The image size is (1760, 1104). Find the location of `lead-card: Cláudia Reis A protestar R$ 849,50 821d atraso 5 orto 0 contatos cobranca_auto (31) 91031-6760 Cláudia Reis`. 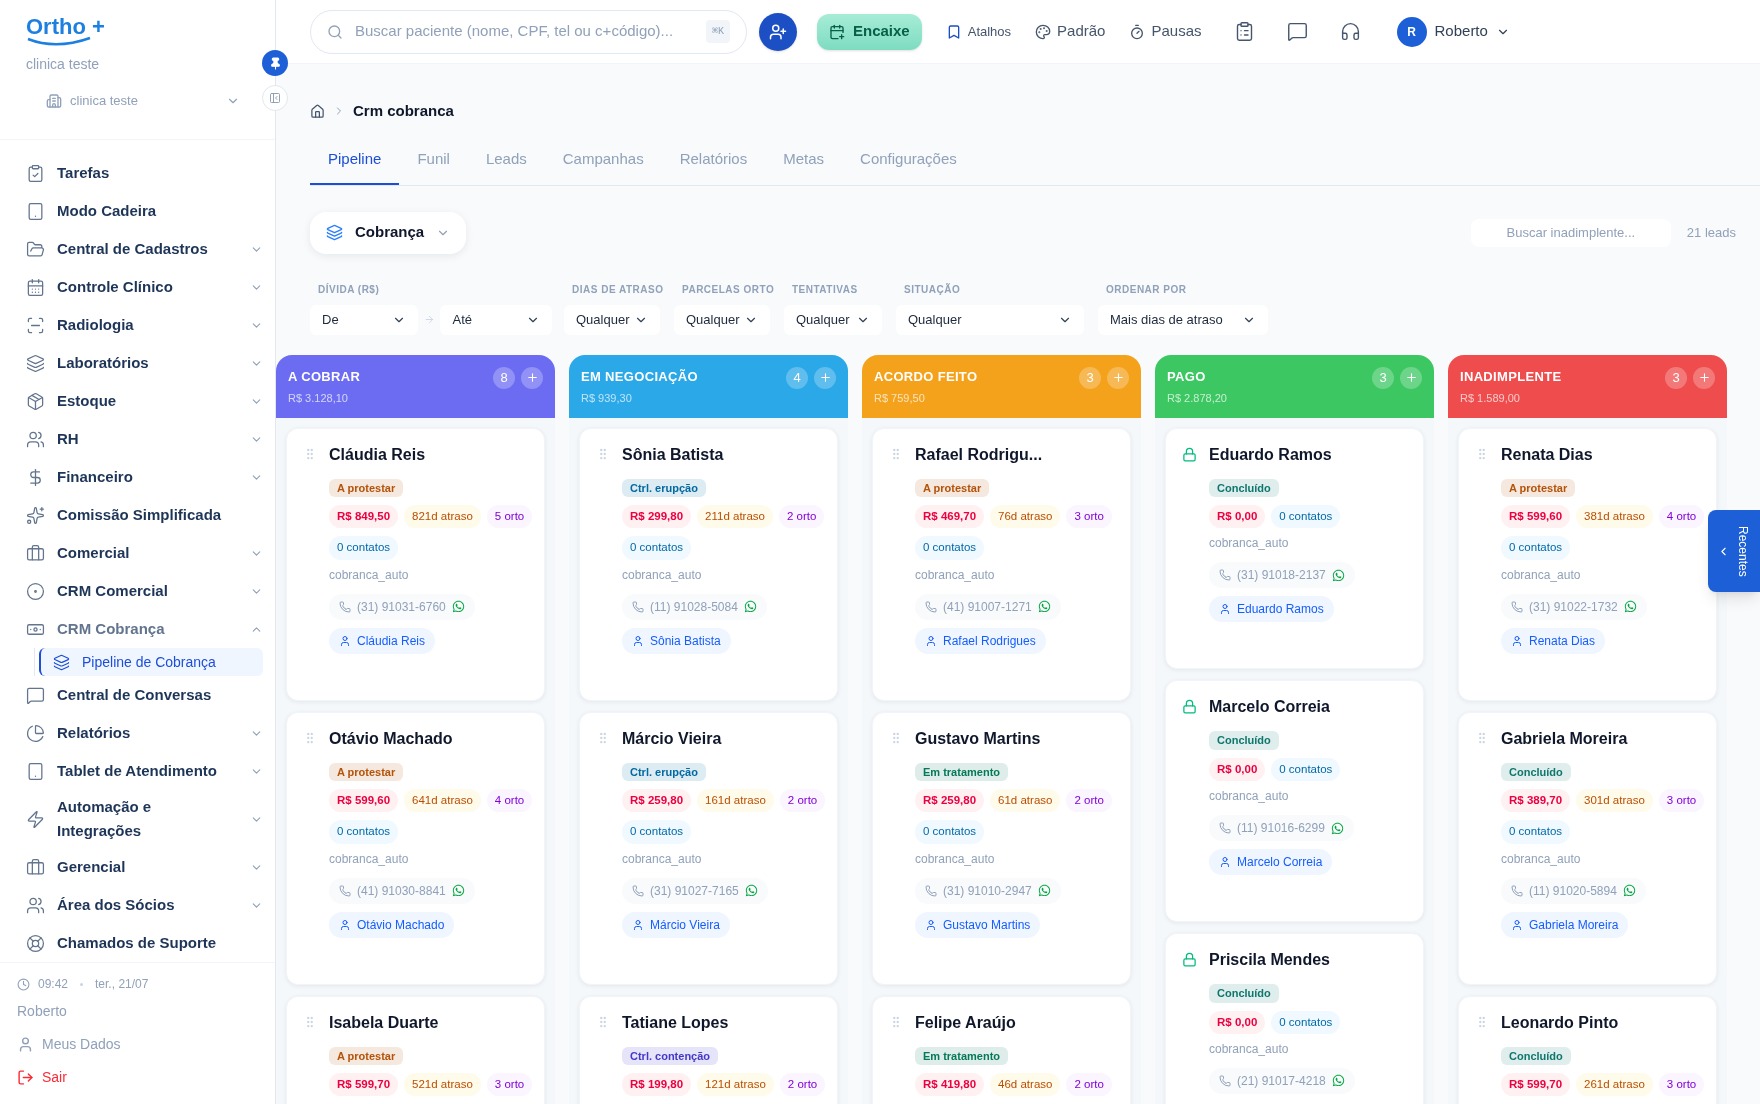

lead-card: Cláudia Reis A protestar R$ 849,50 821d atraso 5 orto 0 contatos cobranca_auto (31) 91031-6760 Cláudia Reis is located at coordinates (415, 564).